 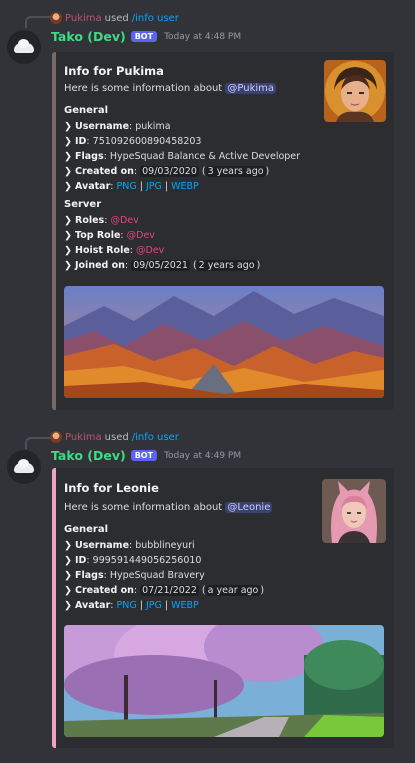 What do you see at coordinates (109, 235) in the screenshot?
I see `field-top-role: ❯ Top Role: @Dev` at bounding box center [109, 235].